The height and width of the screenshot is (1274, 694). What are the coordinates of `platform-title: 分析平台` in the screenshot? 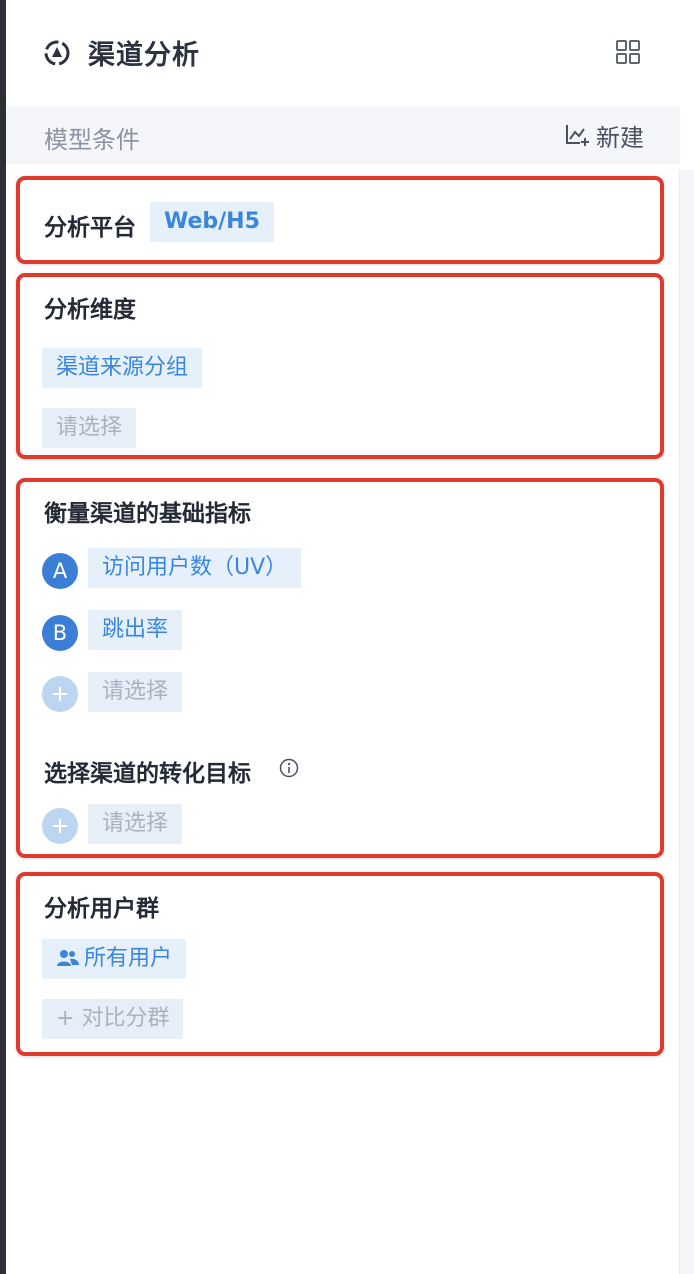 It's located at (90, 228).